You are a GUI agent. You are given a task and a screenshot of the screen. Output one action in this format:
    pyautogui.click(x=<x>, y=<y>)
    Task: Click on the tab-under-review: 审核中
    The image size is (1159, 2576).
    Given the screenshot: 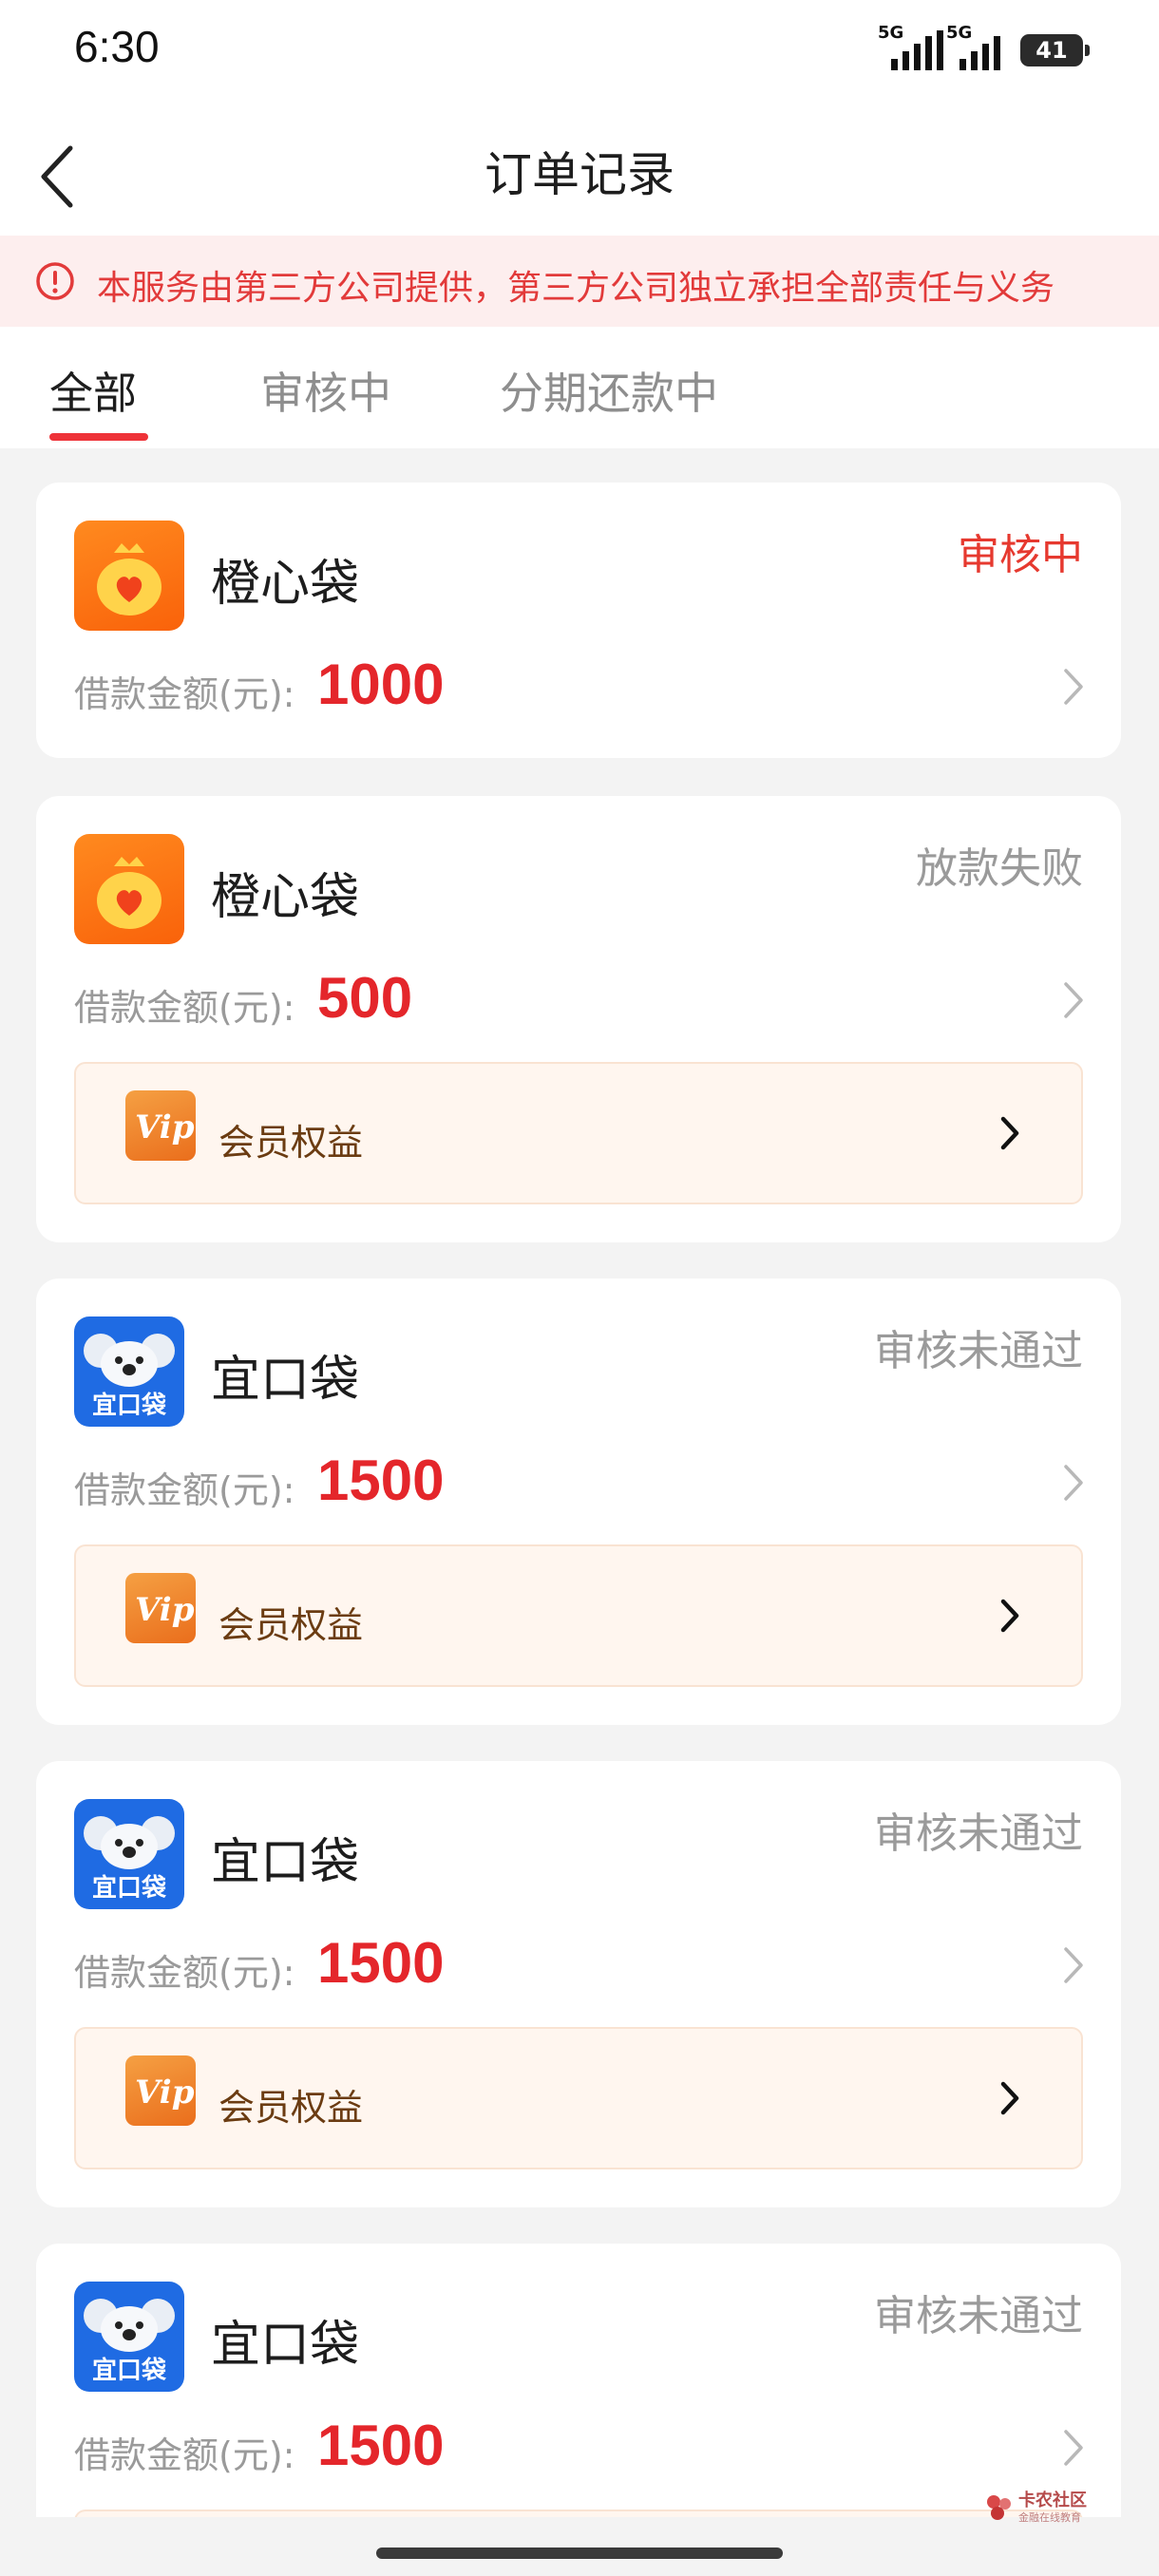 What is the action you would take?
    pyautogui.click(x=325, y=390)
    